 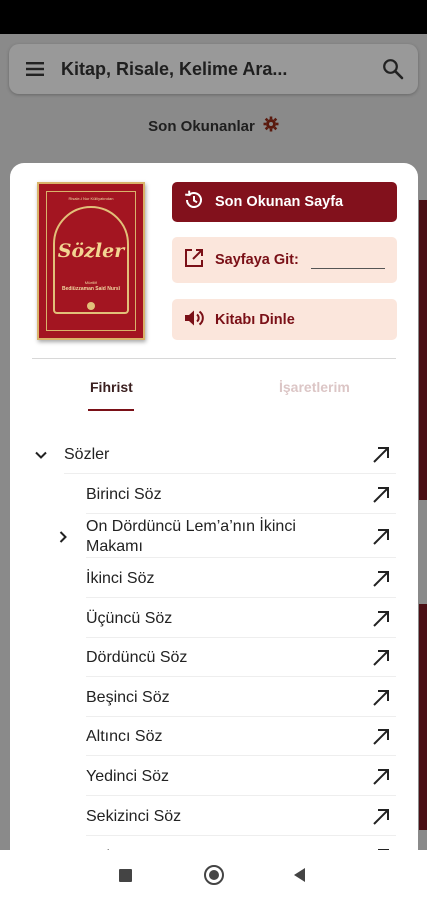 What do you see at coordinates (393, 69) in the screenshot?
I see `search-icon` at bounding box center [393, 69].